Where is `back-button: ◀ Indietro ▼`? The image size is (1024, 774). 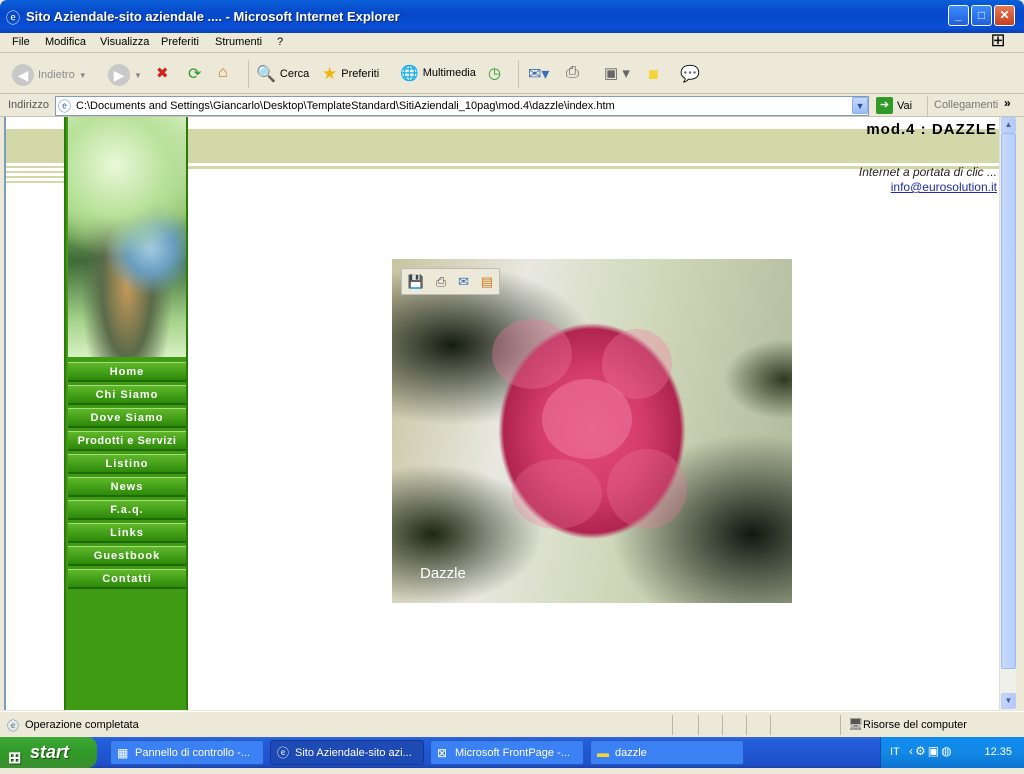
back-button: ◀ Indietro ▼ is located at coordinates (49, 75).